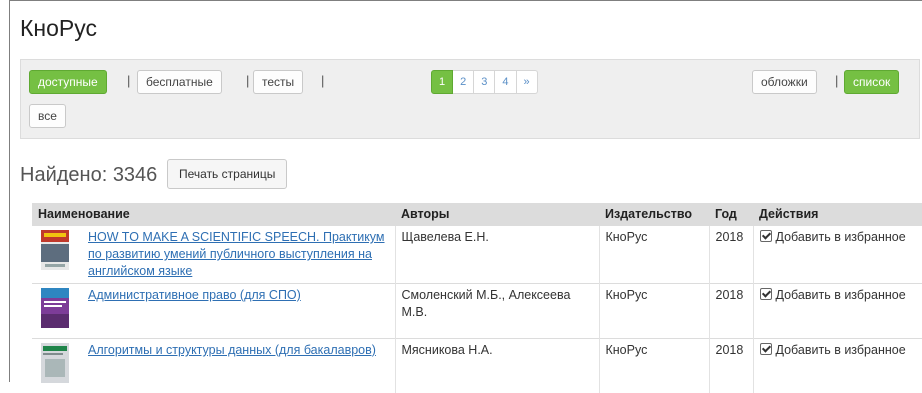 The width and height of the screenshot is (922, 393). I want to click on column-header-actions: Действия, so click(837, 214).